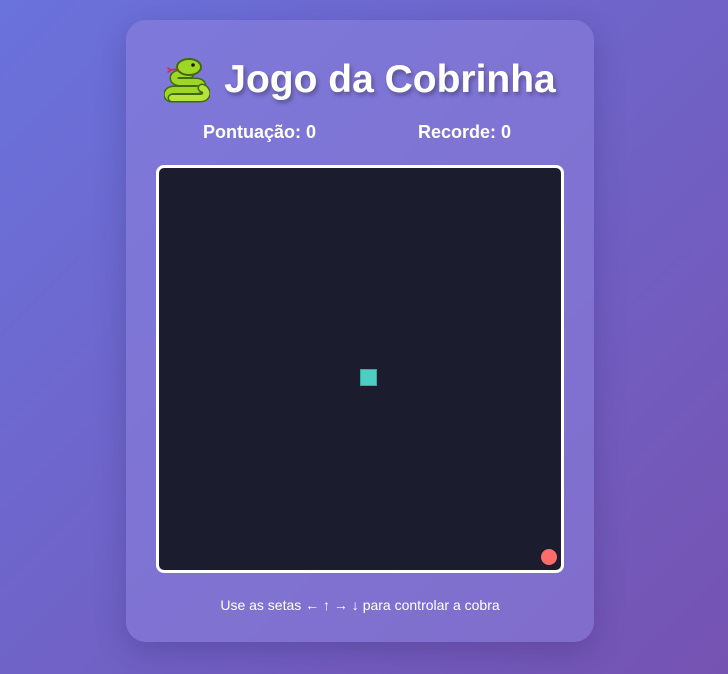 The image size is (728, 674). Describe the element at coordinates (465, 132) in the screenshot. I see `record-display: Recorde: 0` at that location.